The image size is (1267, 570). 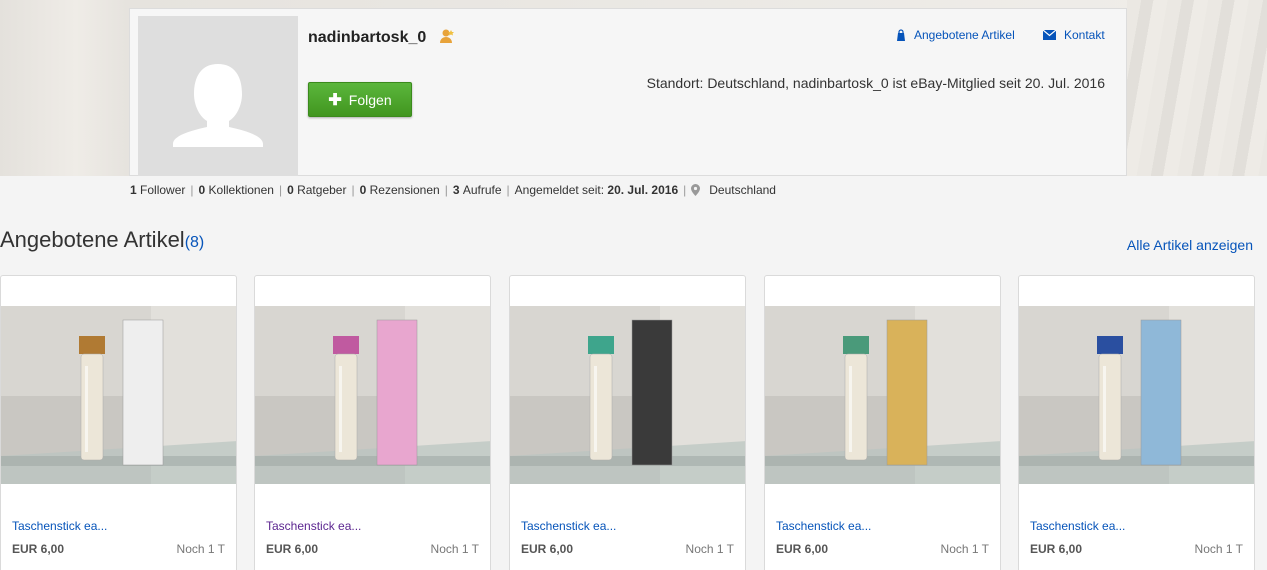 I want to click on location-label: Deutschland, so click(x=742, y=190).